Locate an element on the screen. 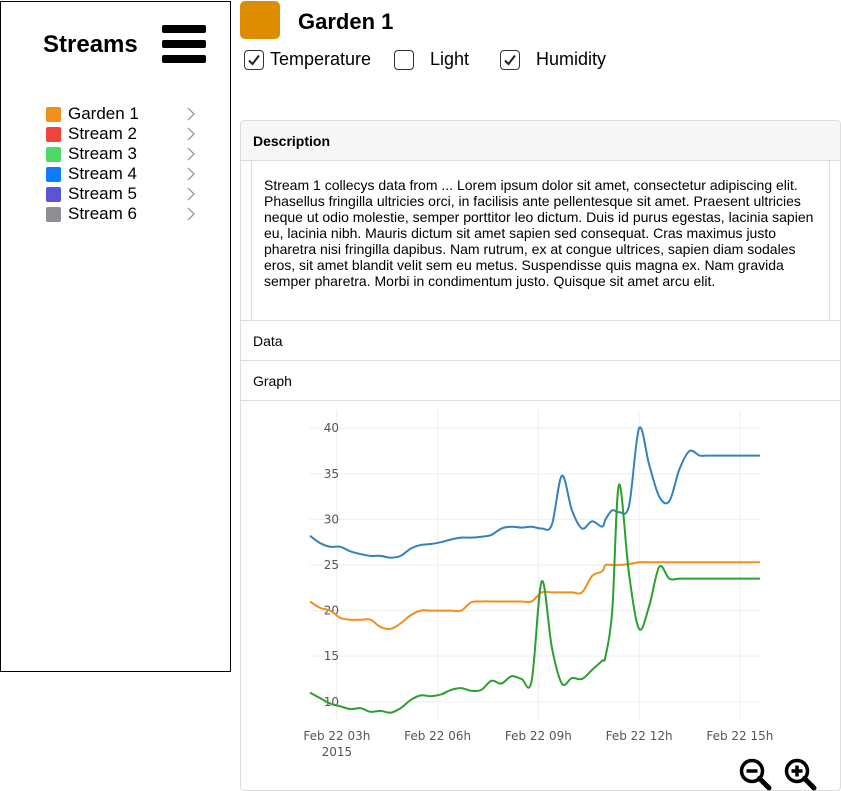 The width and height of the screenshot is (841, 791). x-tick-label: Feb 22 03h is located at coordinates (336, 736).